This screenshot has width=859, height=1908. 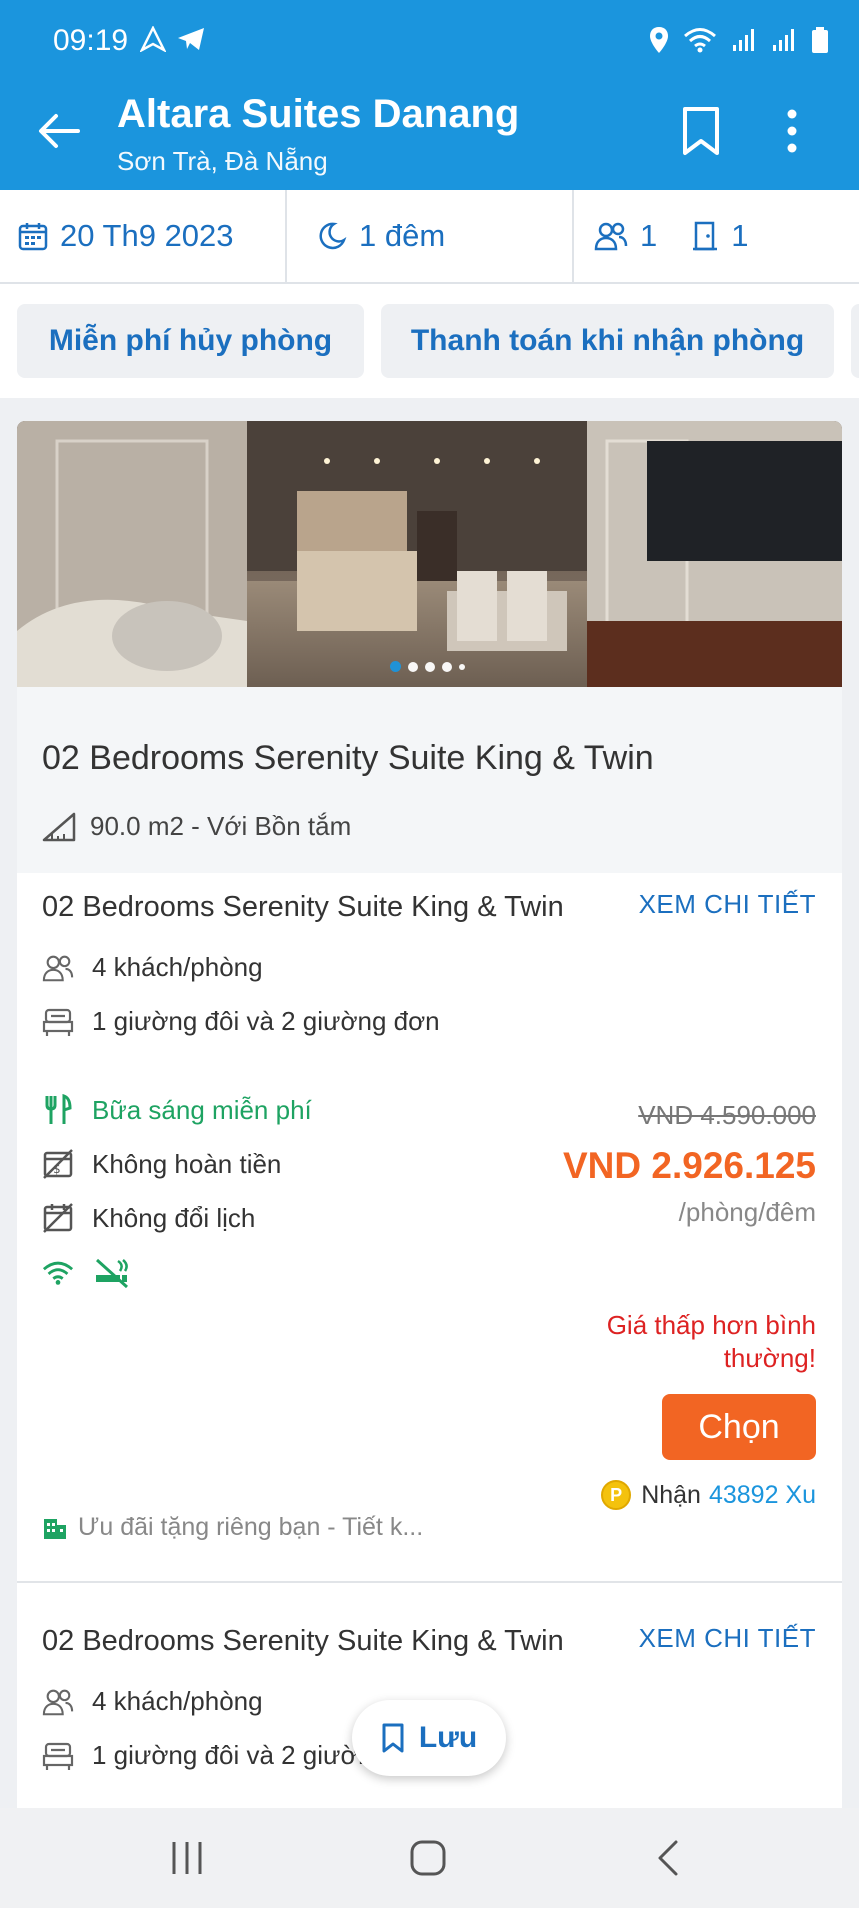 I want to click on status-bar: 09:19, so click(x=429, y=36).